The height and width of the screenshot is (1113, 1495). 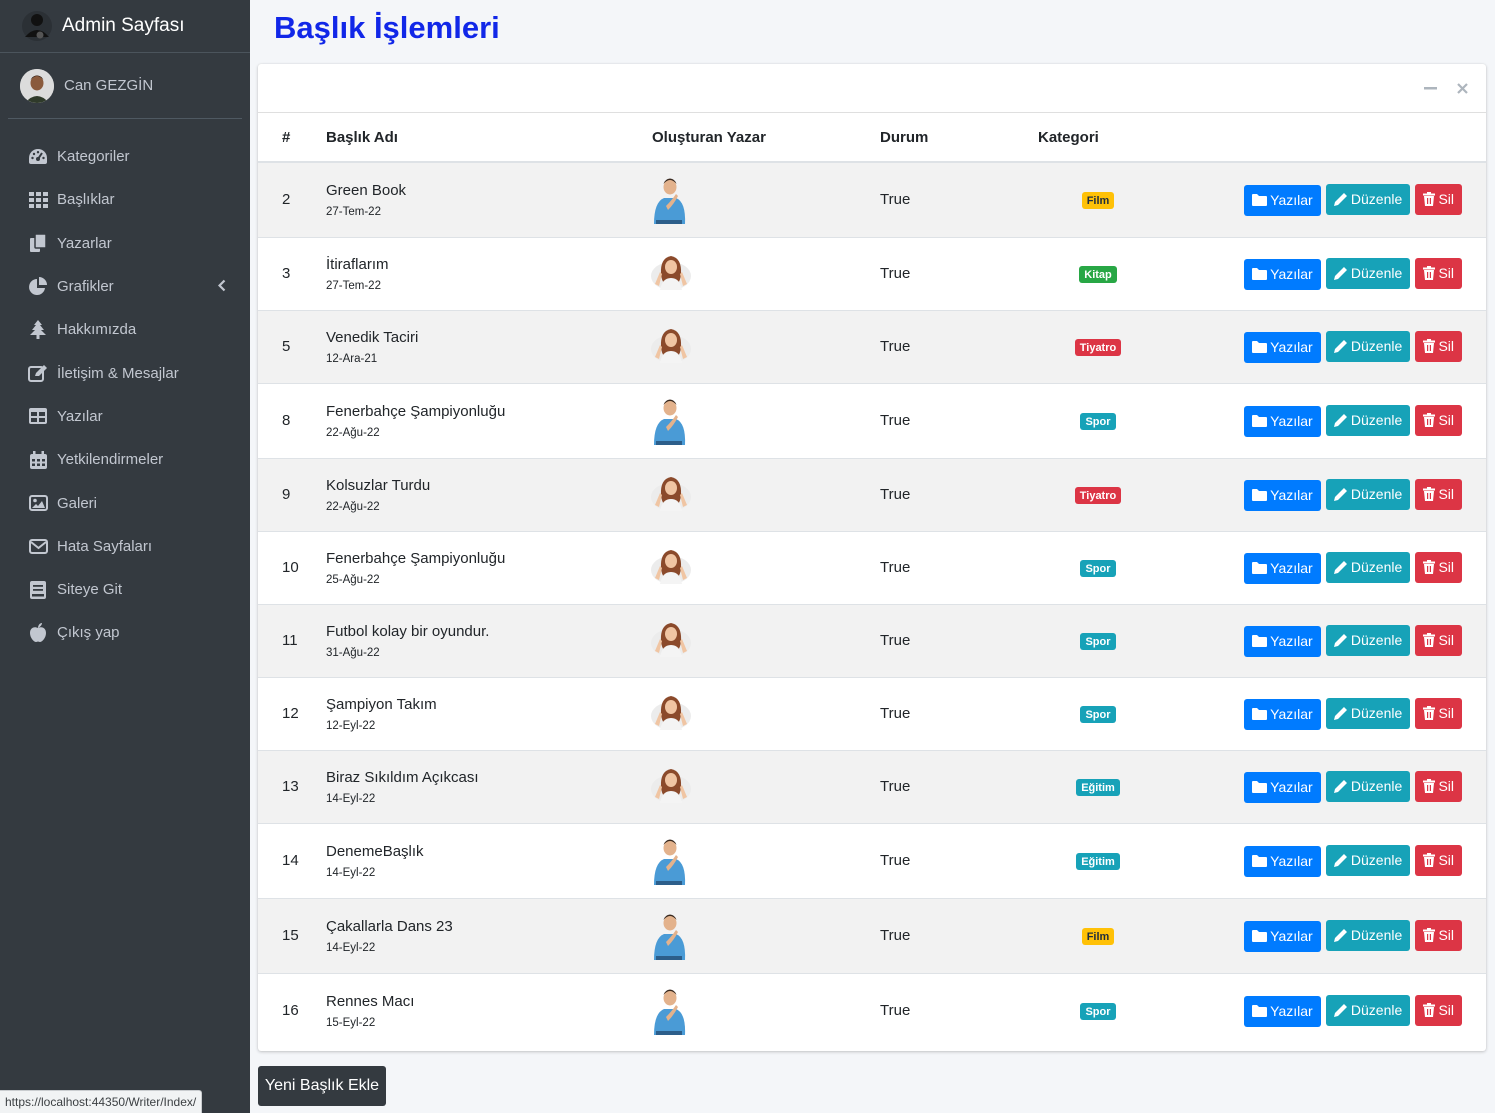 I want to click on sidebar-item-kategoriler: Kategoriler, so click(x=125, y=156).